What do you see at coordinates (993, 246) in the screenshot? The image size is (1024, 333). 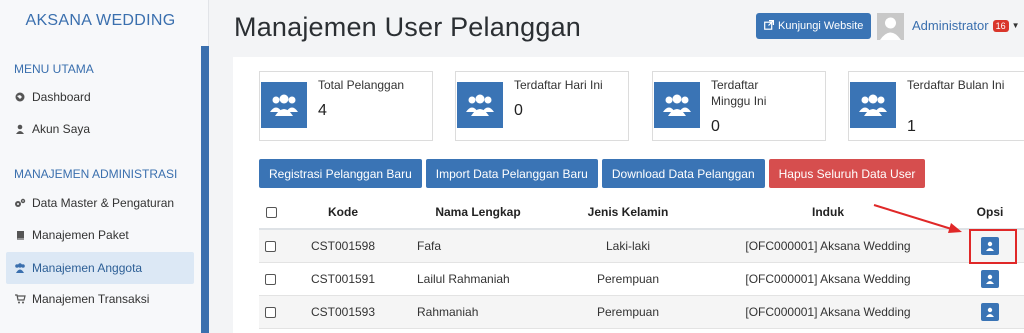 I see `highlight-box` at bounding box center [993, 246].